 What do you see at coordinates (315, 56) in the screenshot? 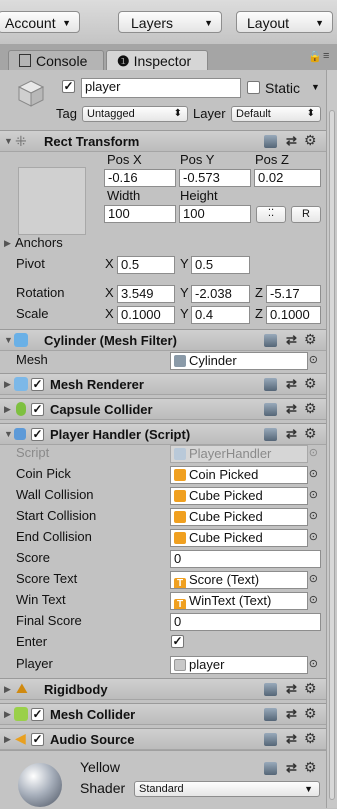
I see `lock-icon: 🔒` at bounding box center [315, 56].